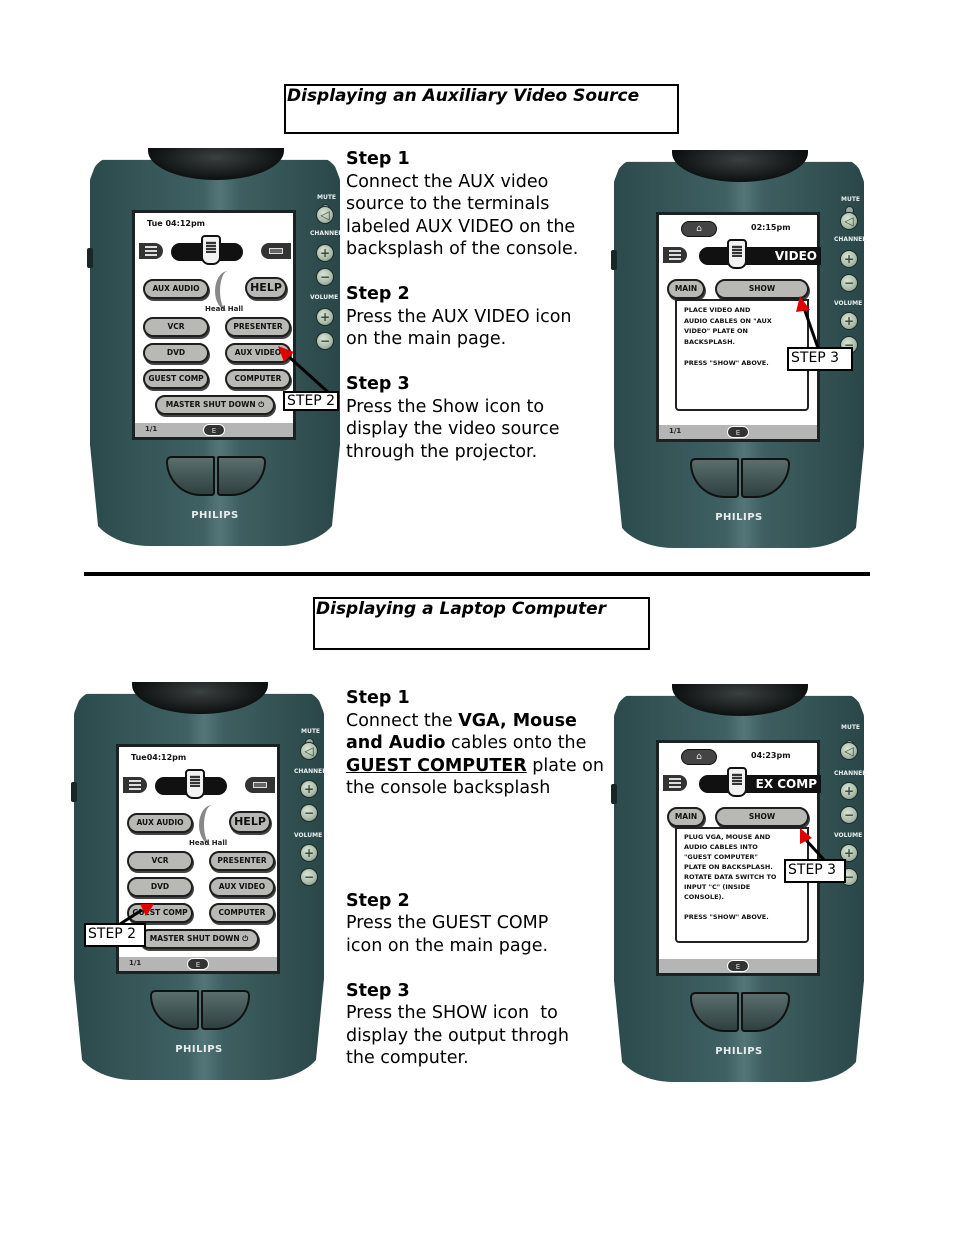 This screenshot has height=1235, width=954. I want to click on clock-display: 02:15pm, so click(771, 227).